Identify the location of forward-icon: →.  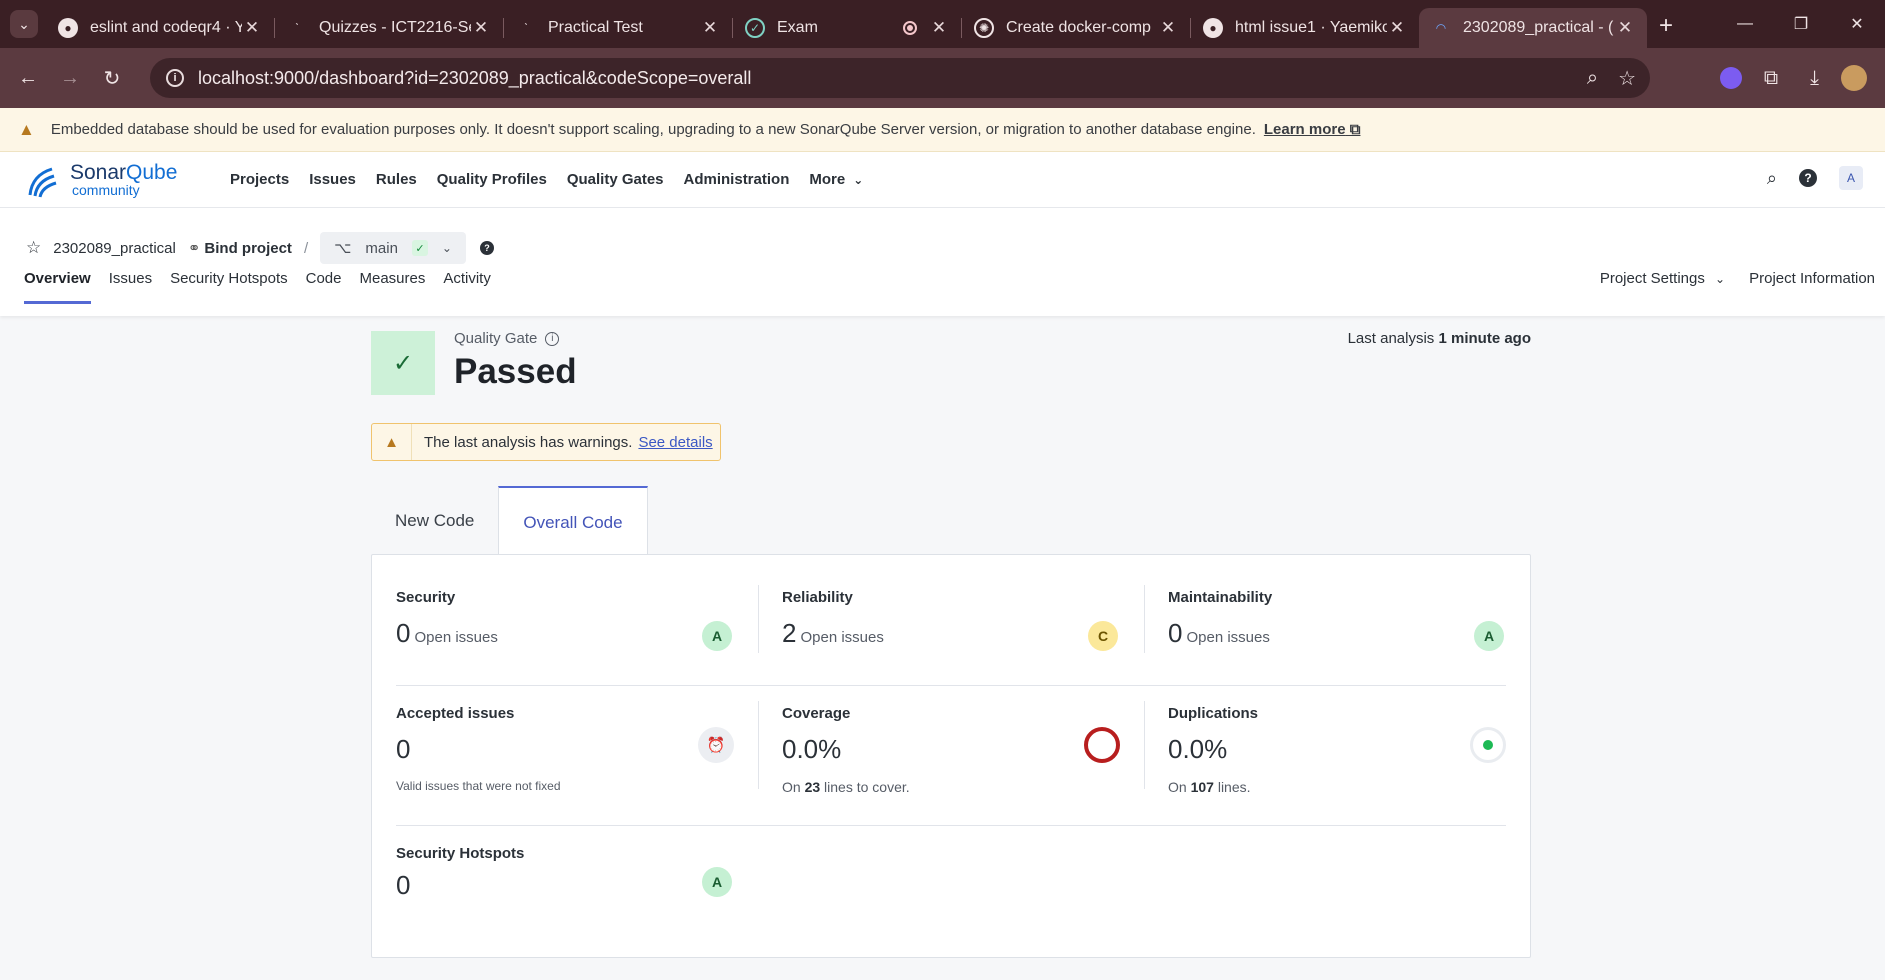
(70, 78).